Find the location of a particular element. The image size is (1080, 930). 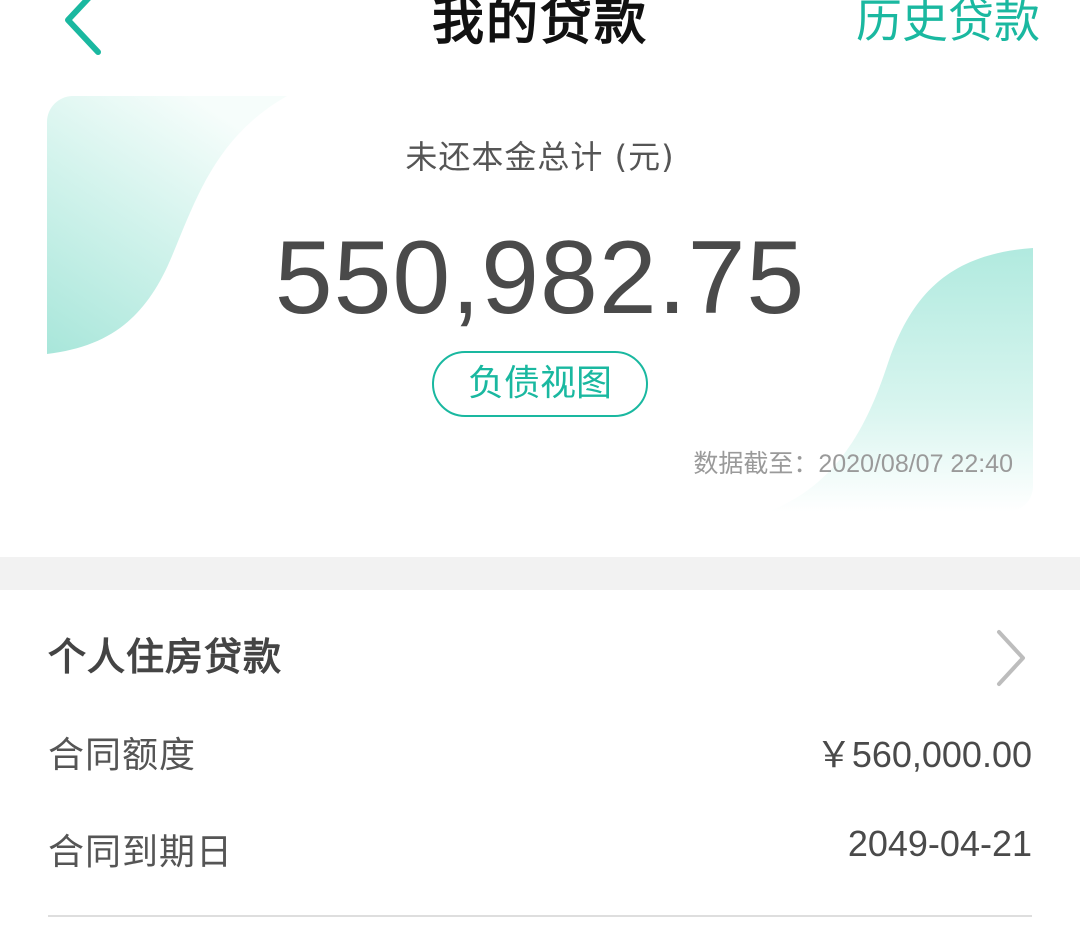

unpaid-principal-label: 未还本金总计 (元) is located at coordinates (540, 157).